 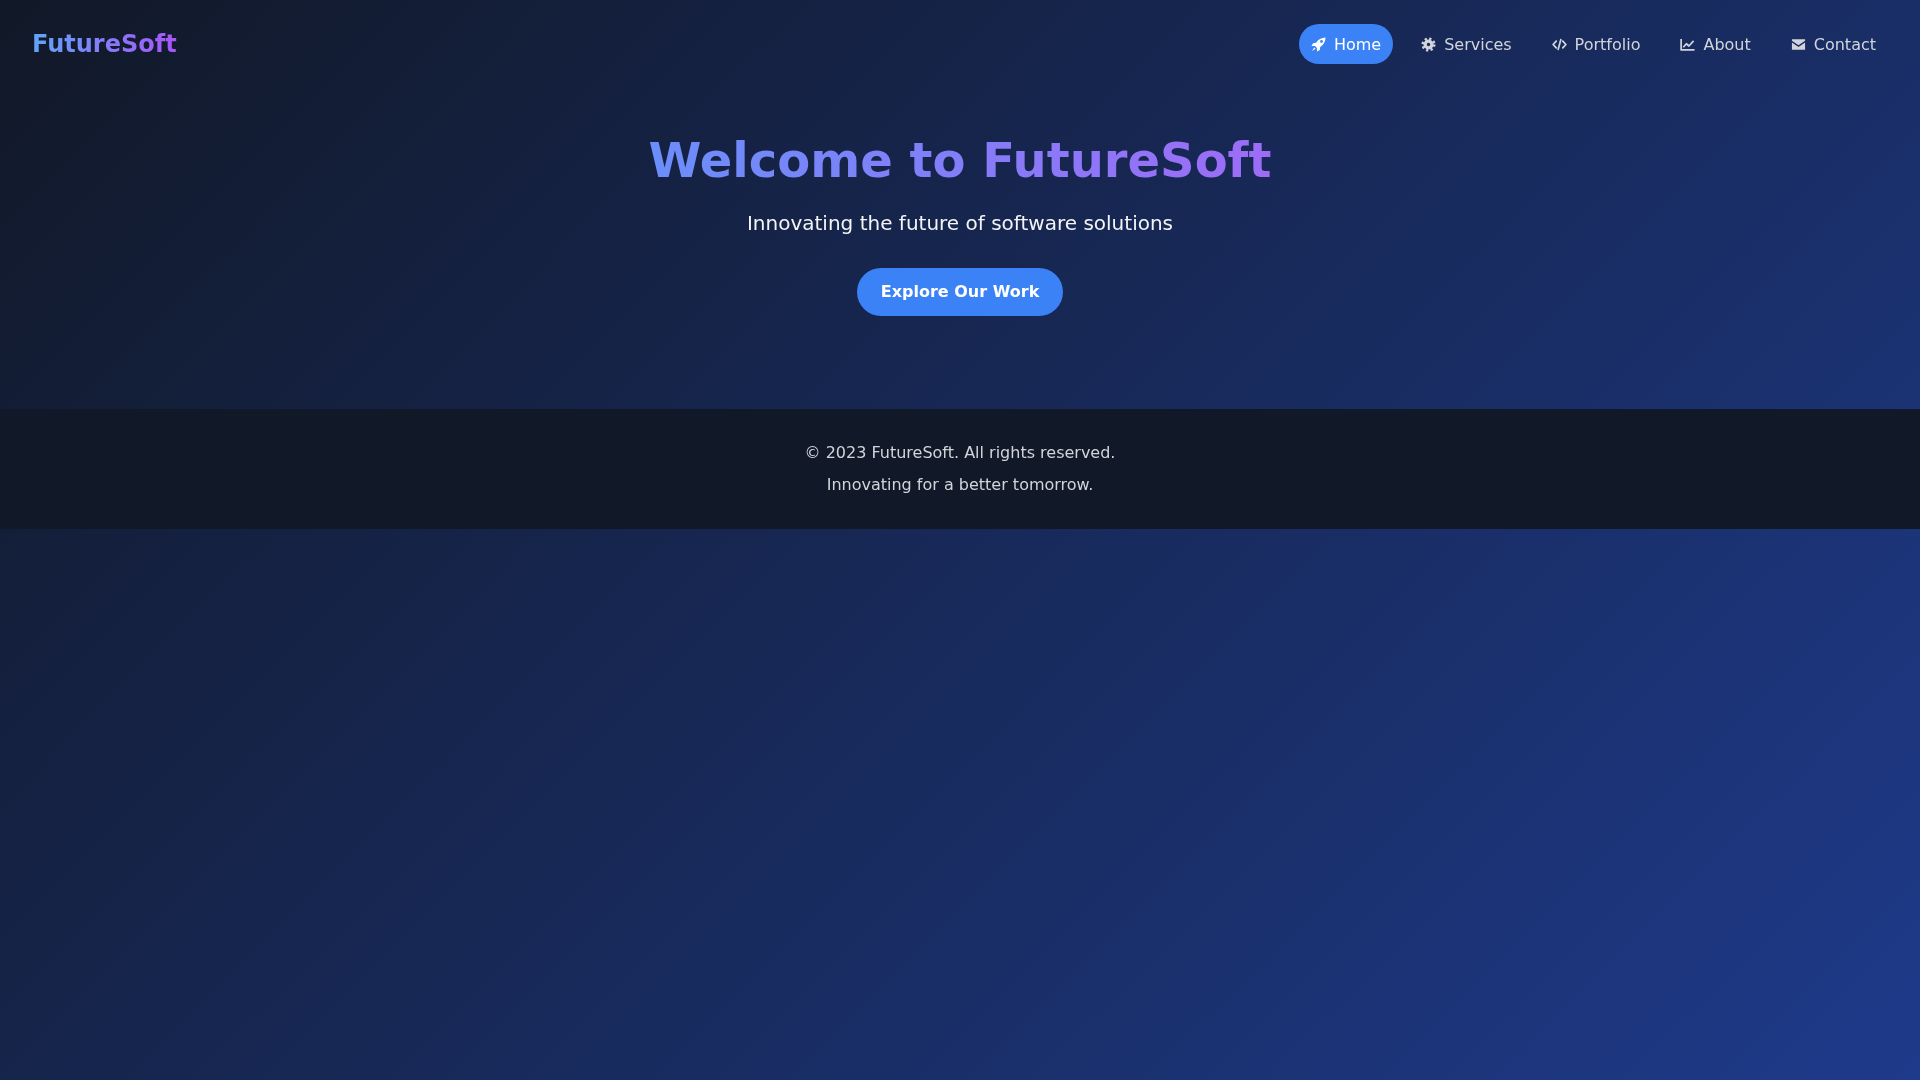 What do you see at coordinates (960, 291) in the screenshot?
I see `explore-button: Explore Our Work` at bounding box center [960, 291].